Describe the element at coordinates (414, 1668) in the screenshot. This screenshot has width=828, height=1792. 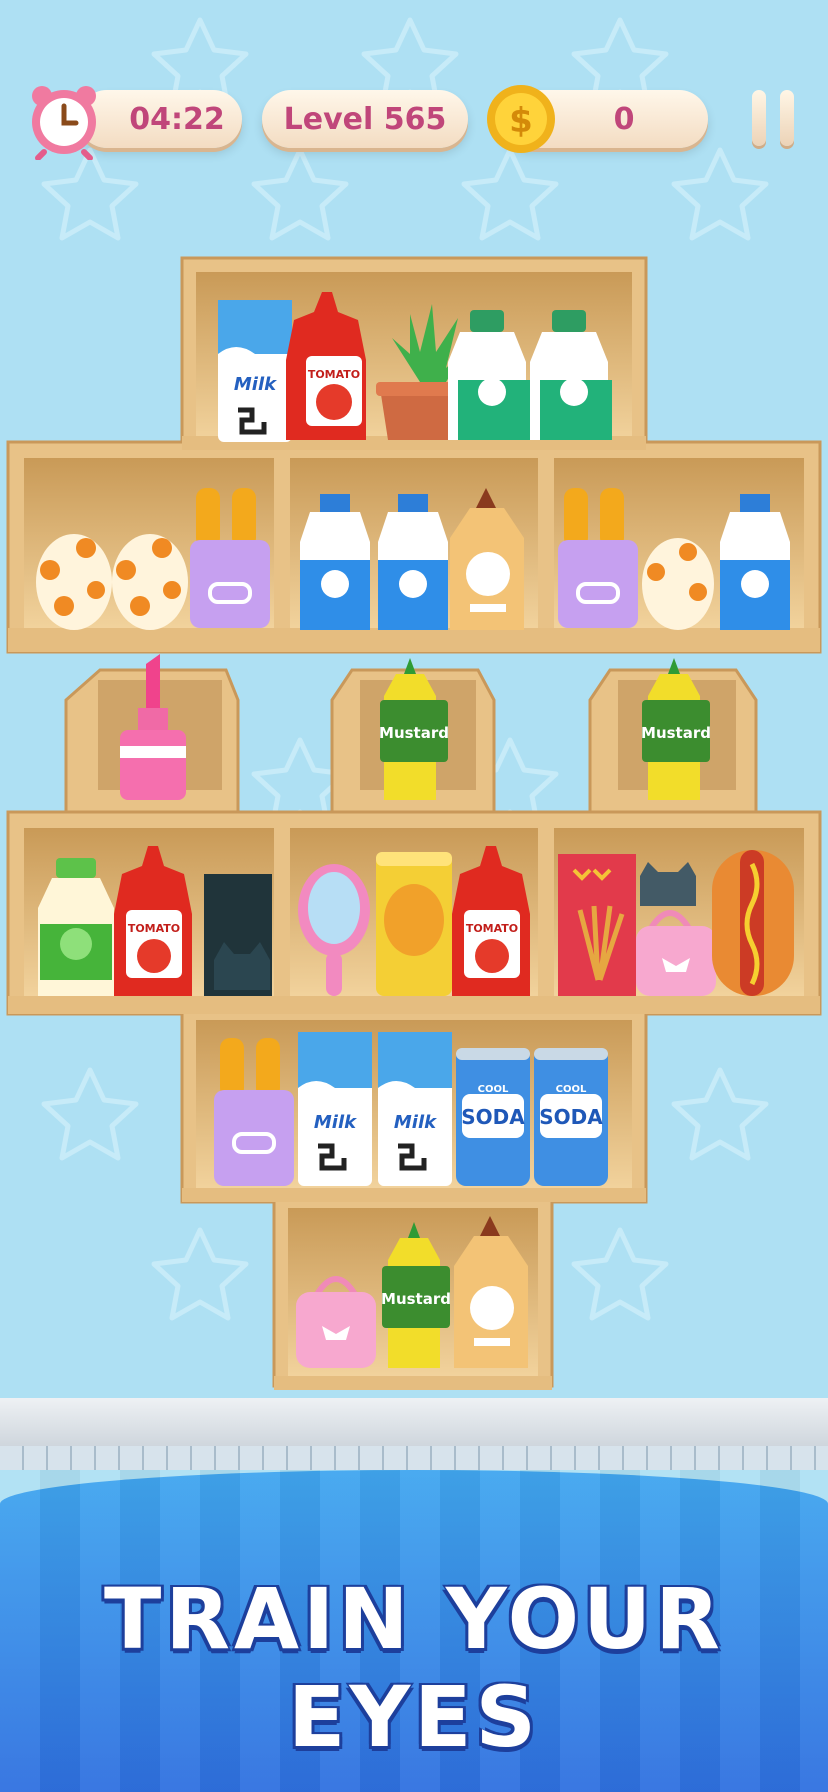
I see `slogan-text: TRAIN YOUR EYES` at that location.